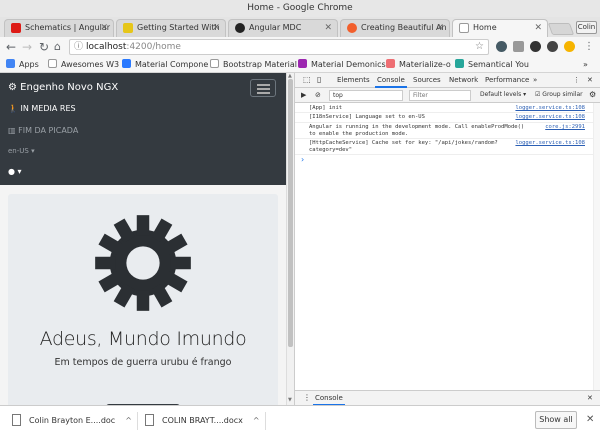 This screenshot has width=600, height=435. Describe the element at coordinates (586, 27) in the screenshot. I see `profile-button: Colin` at that location.